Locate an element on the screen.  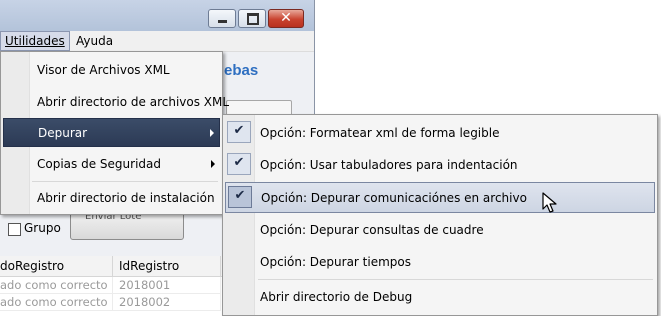
menu-item-label: Abrir directorio de archivos XML is located at coordinates (133, 102).